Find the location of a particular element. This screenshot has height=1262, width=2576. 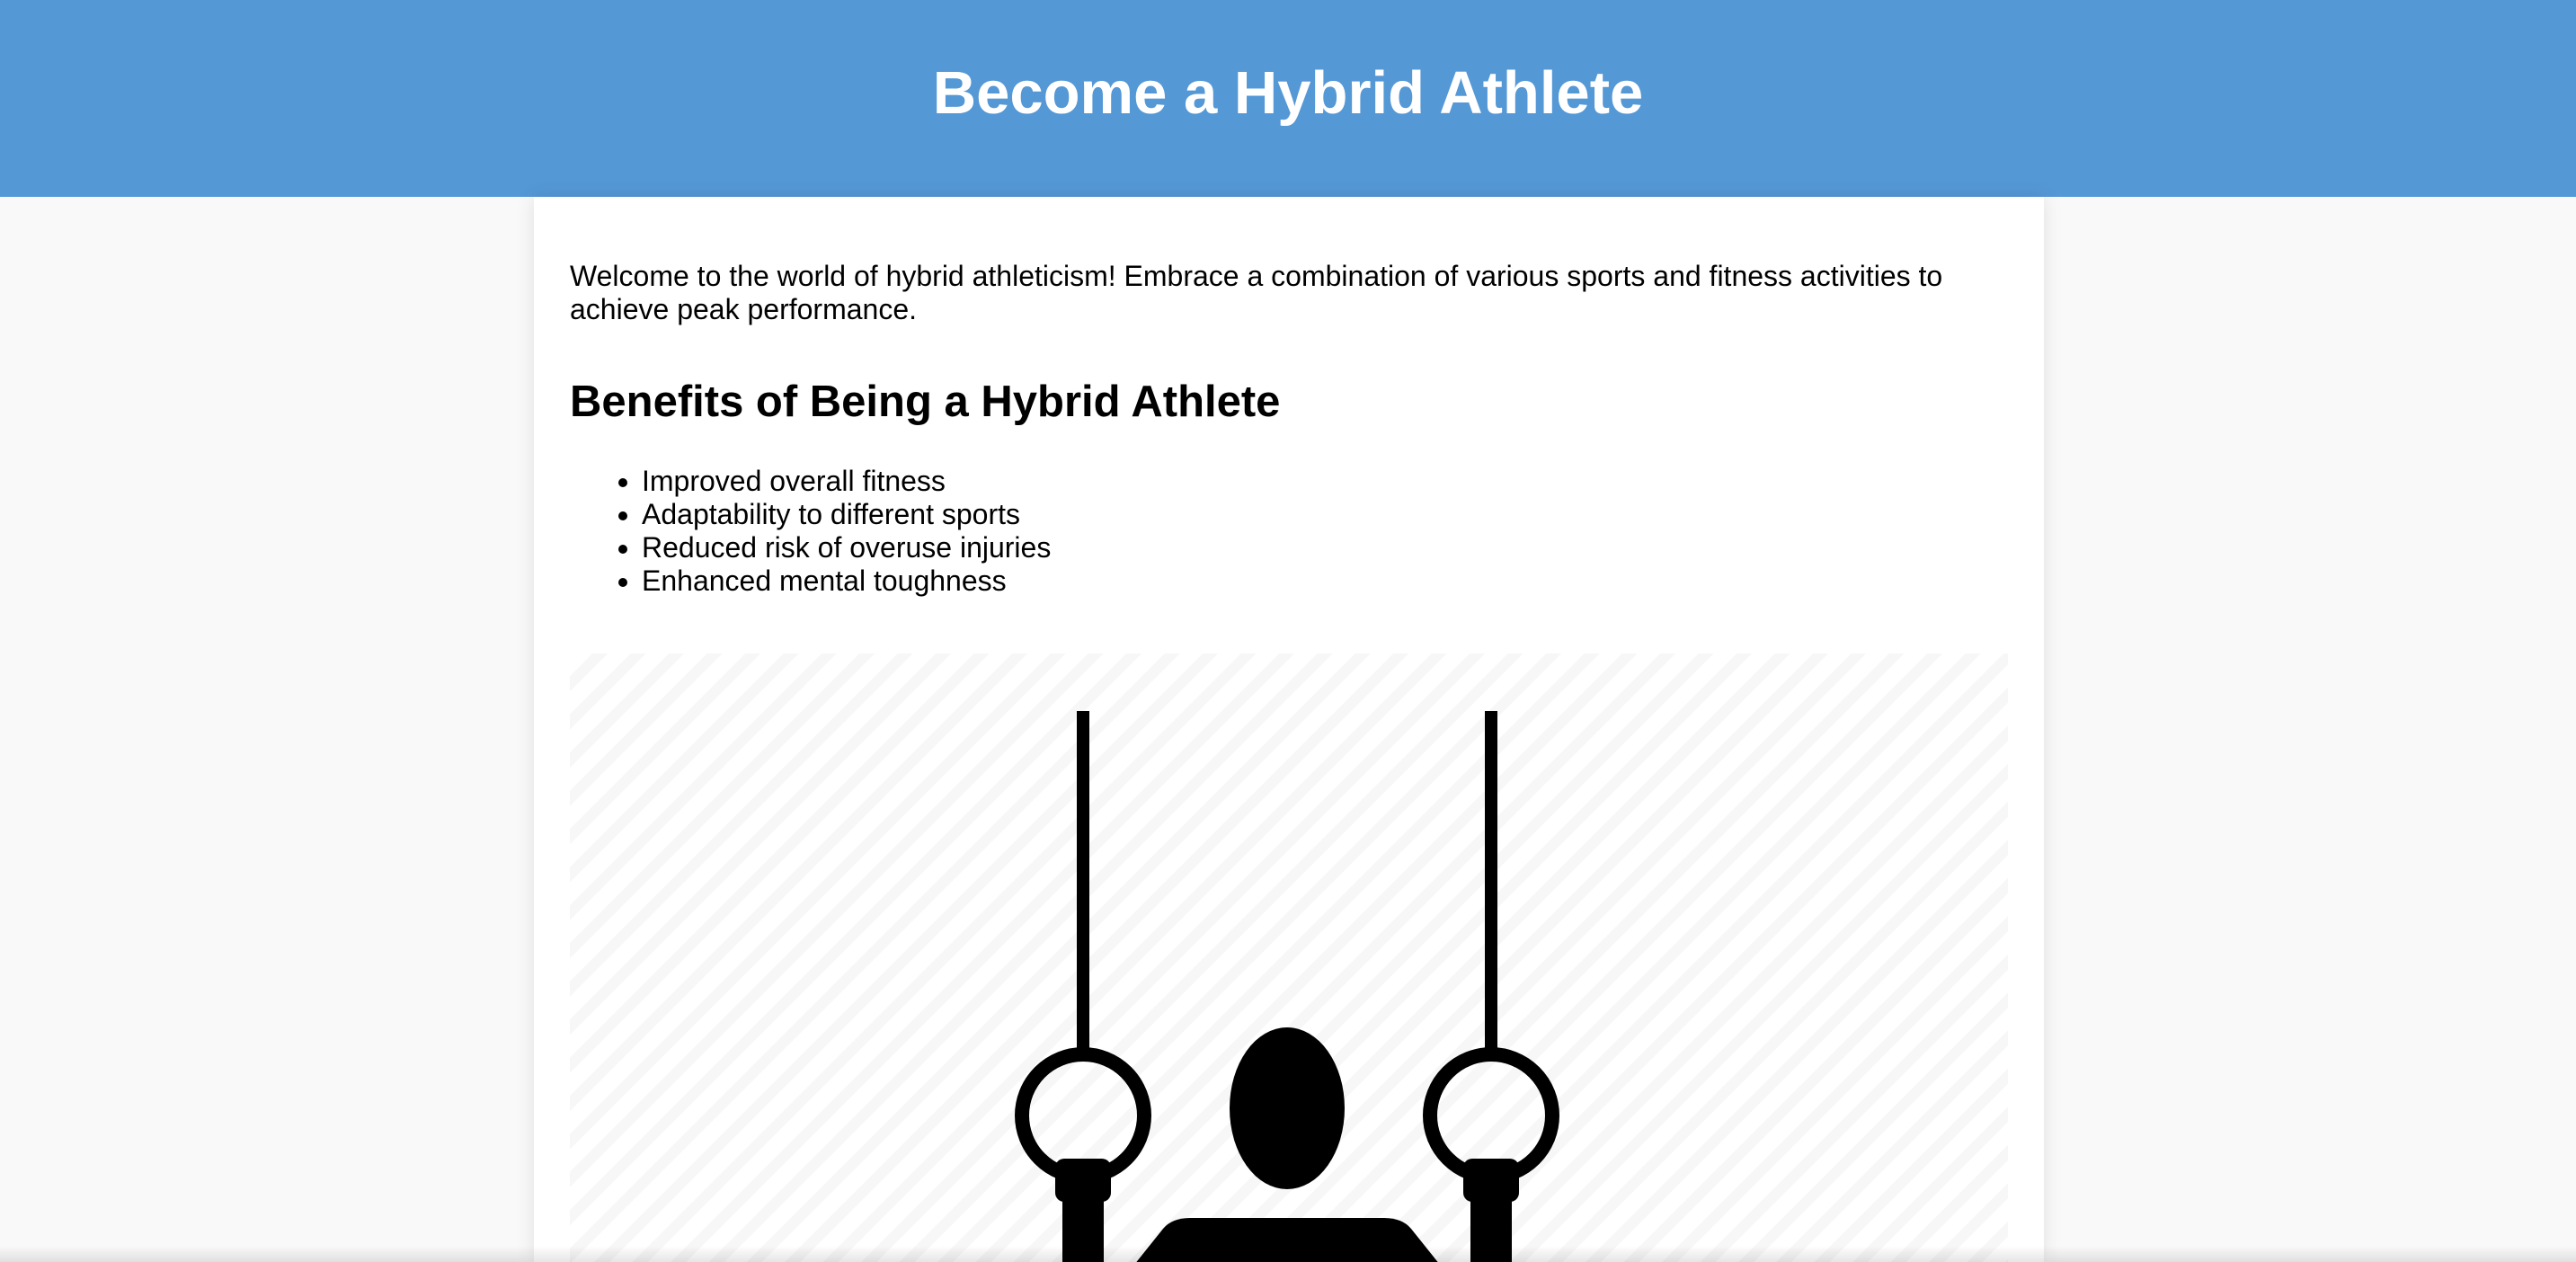

benefits-heading: Benefits of Being a Hybrid Athlete is located at coordinates (925, 402).